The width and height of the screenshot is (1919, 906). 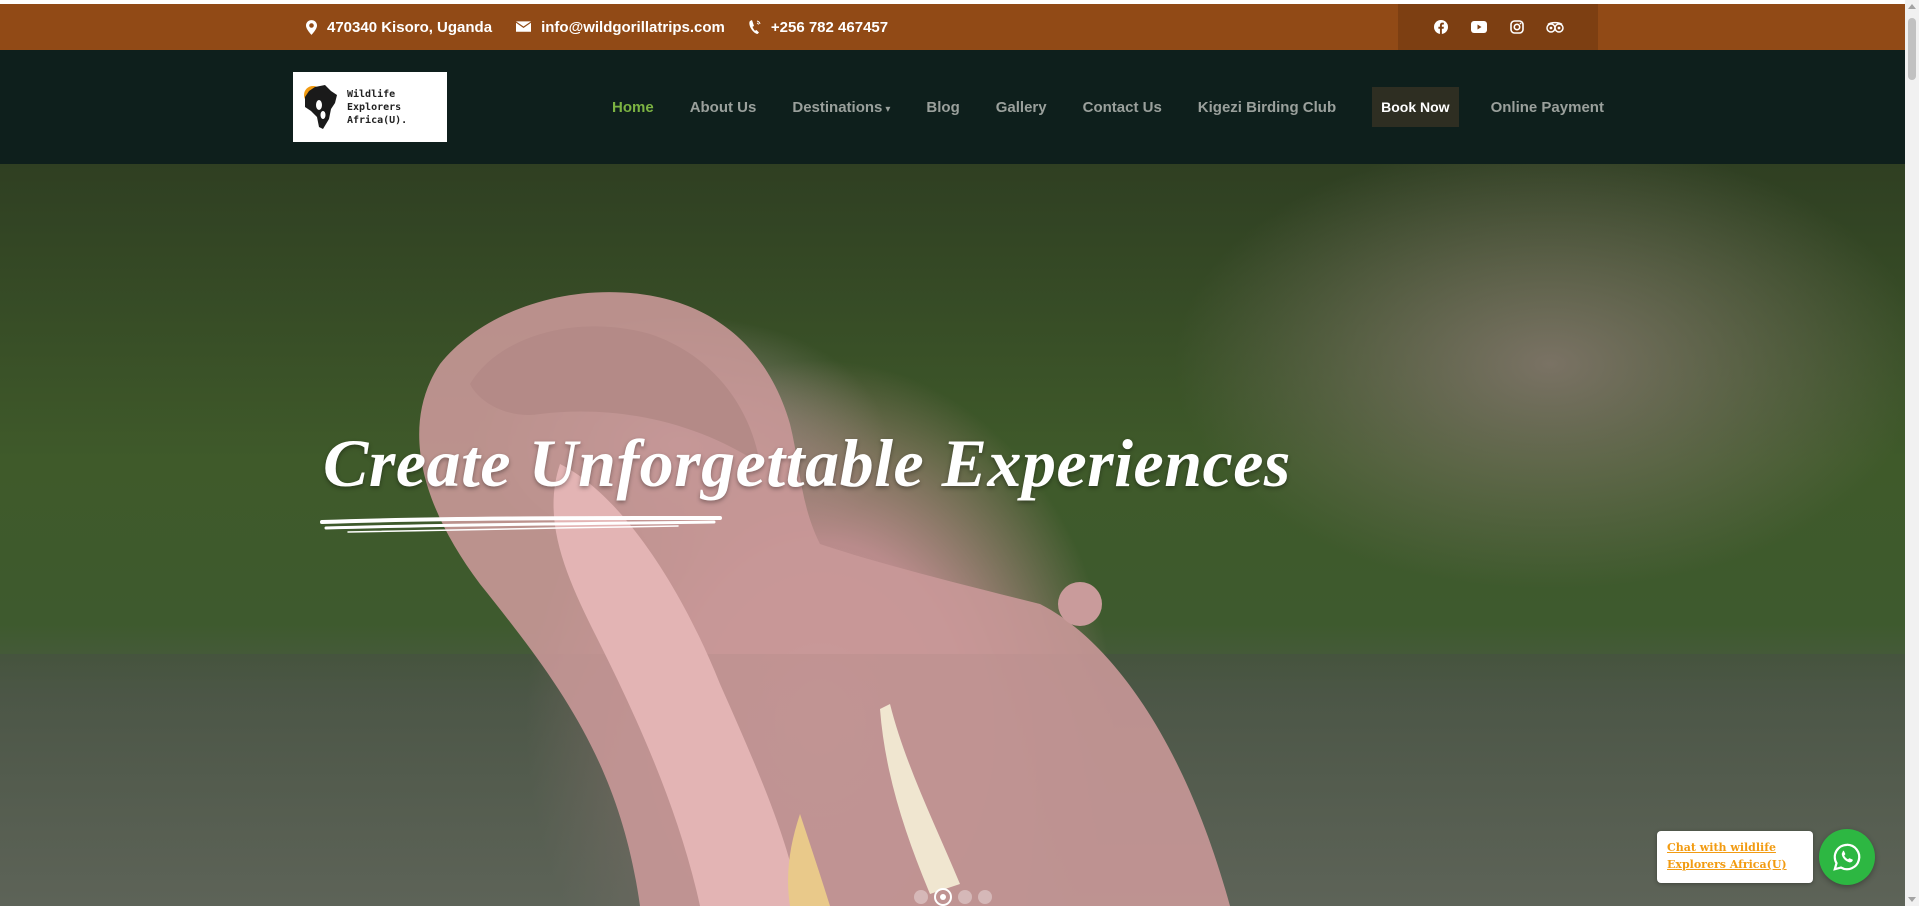 I want to click on nav-blog: Blog, so click(x=942, y=107).